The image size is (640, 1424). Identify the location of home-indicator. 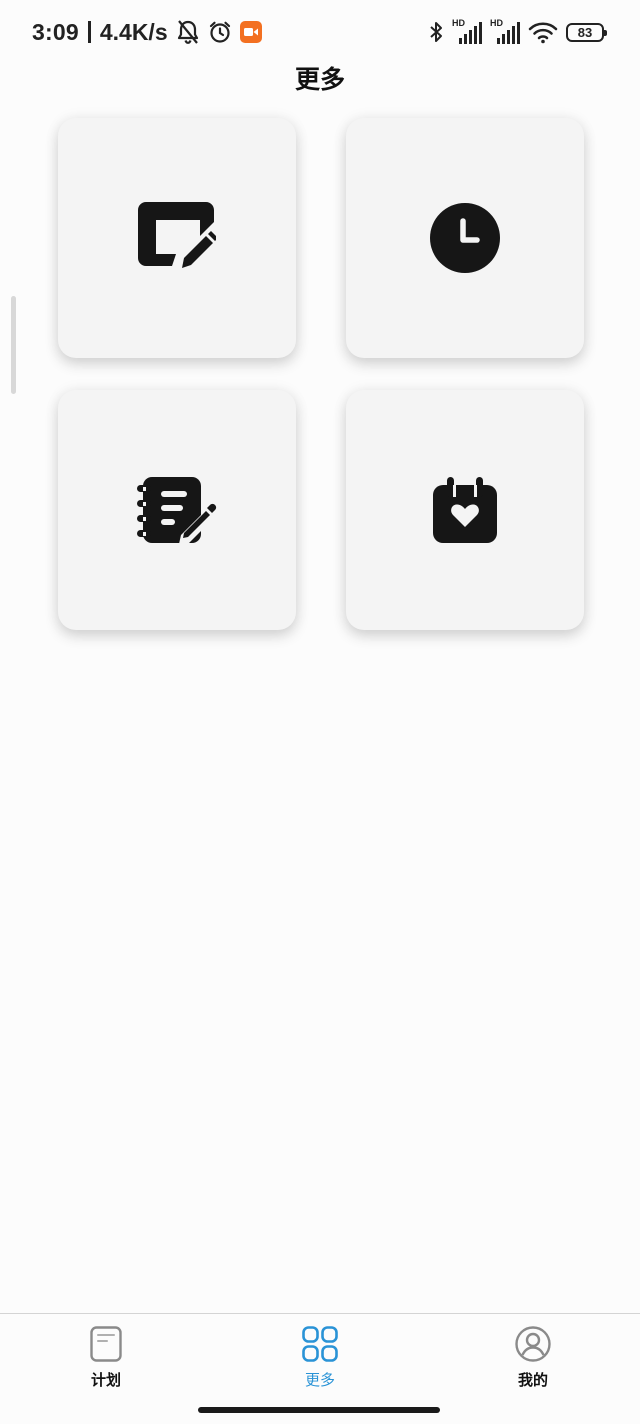
(319, 1410).